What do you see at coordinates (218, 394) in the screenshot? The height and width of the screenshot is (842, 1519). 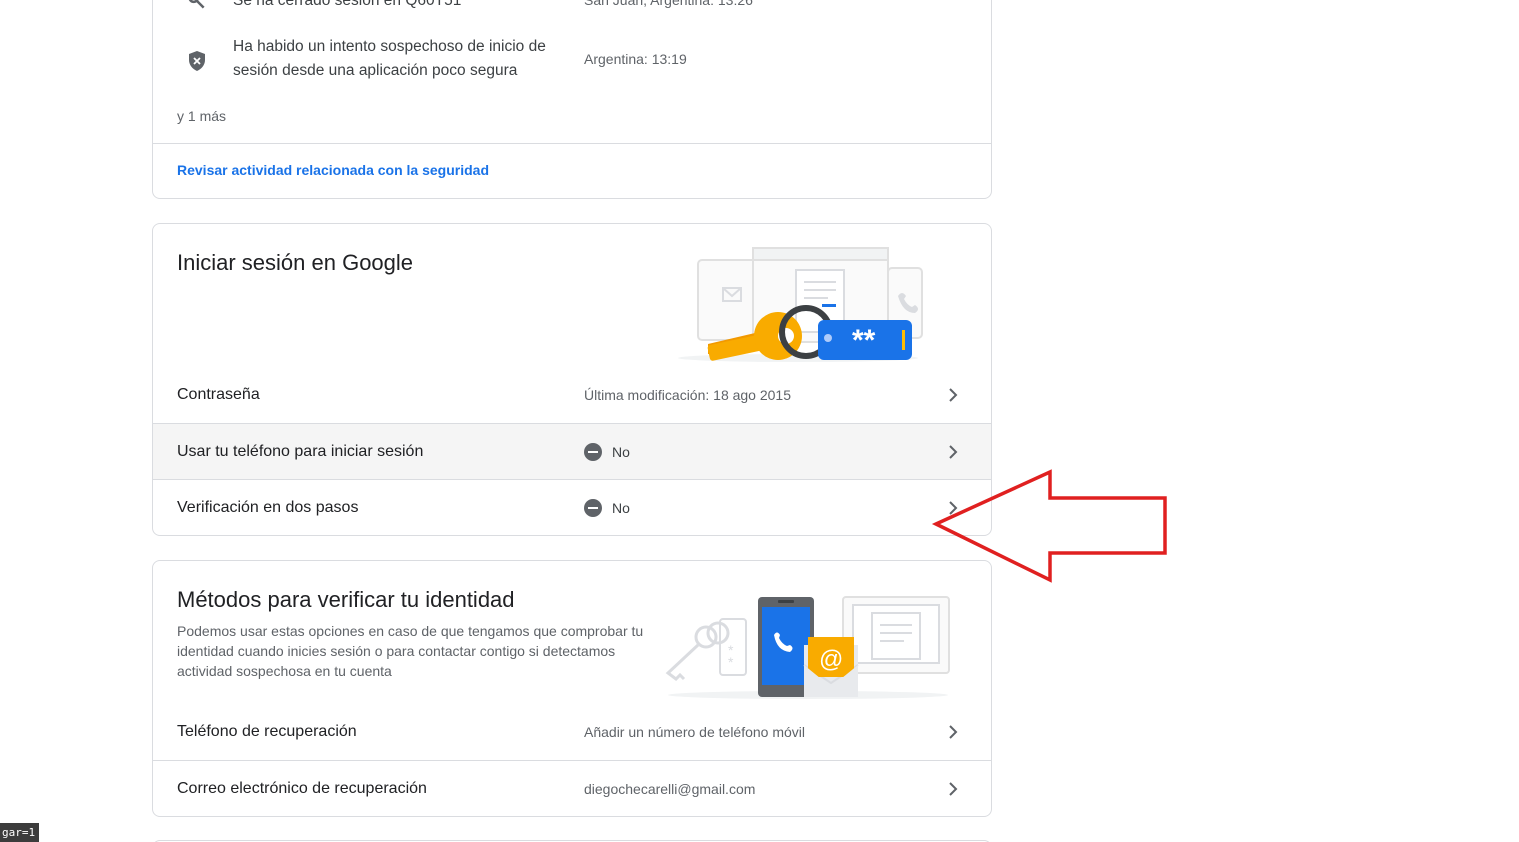 I see `row-label: Contraseña` at bounding box center [218, 394].